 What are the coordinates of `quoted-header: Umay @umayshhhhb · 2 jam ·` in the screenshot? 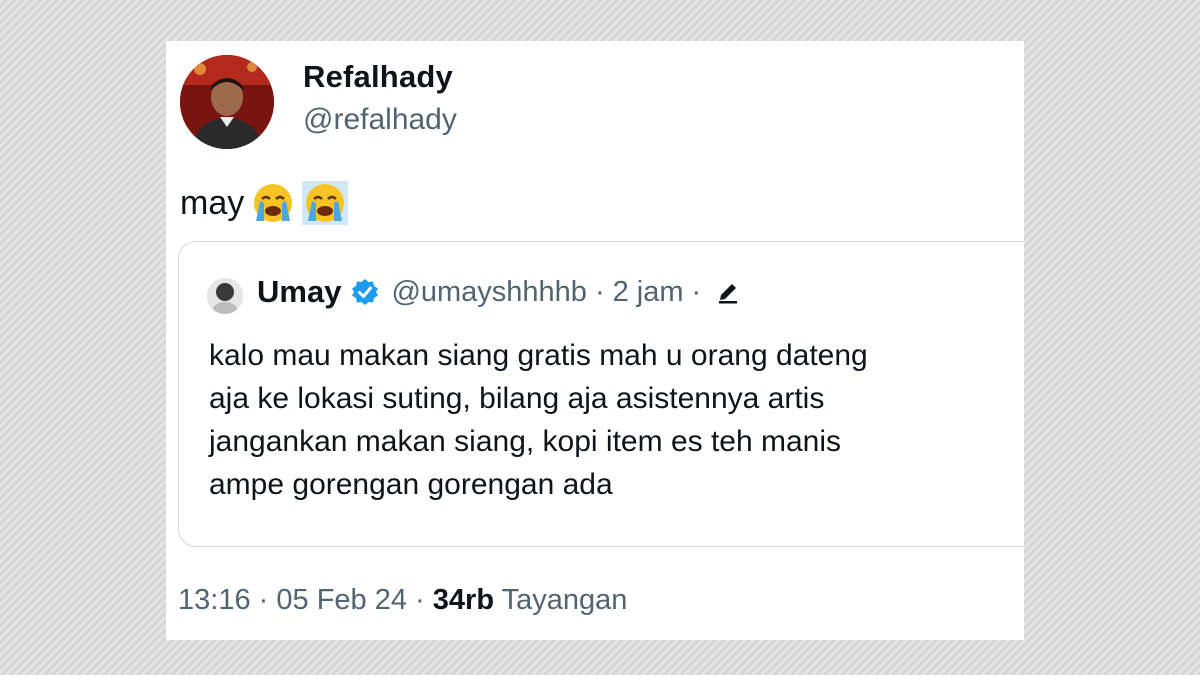 It's located at (499, 292).